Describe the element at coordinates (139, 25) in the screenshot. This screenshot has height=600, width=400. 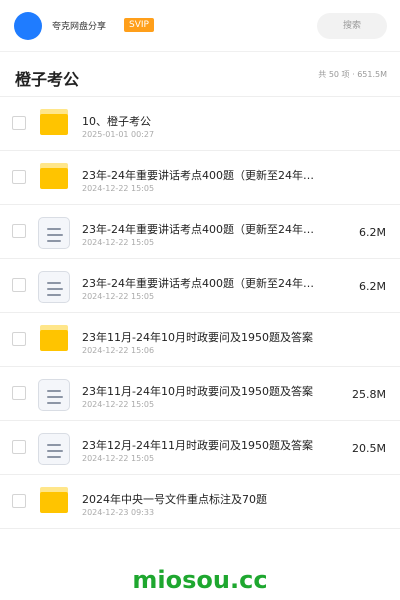
I see `svip-badge: SVIP` at that location.